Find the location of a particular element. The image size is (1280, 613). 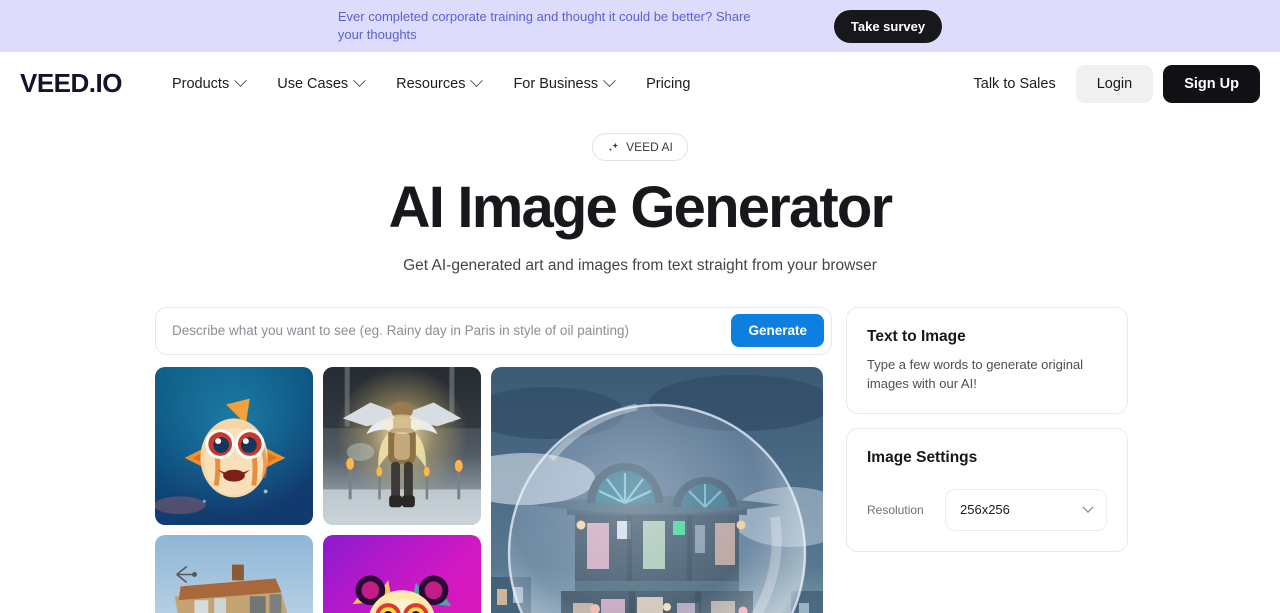

gallery-item-floating-house is located at coordinates (234, 573).